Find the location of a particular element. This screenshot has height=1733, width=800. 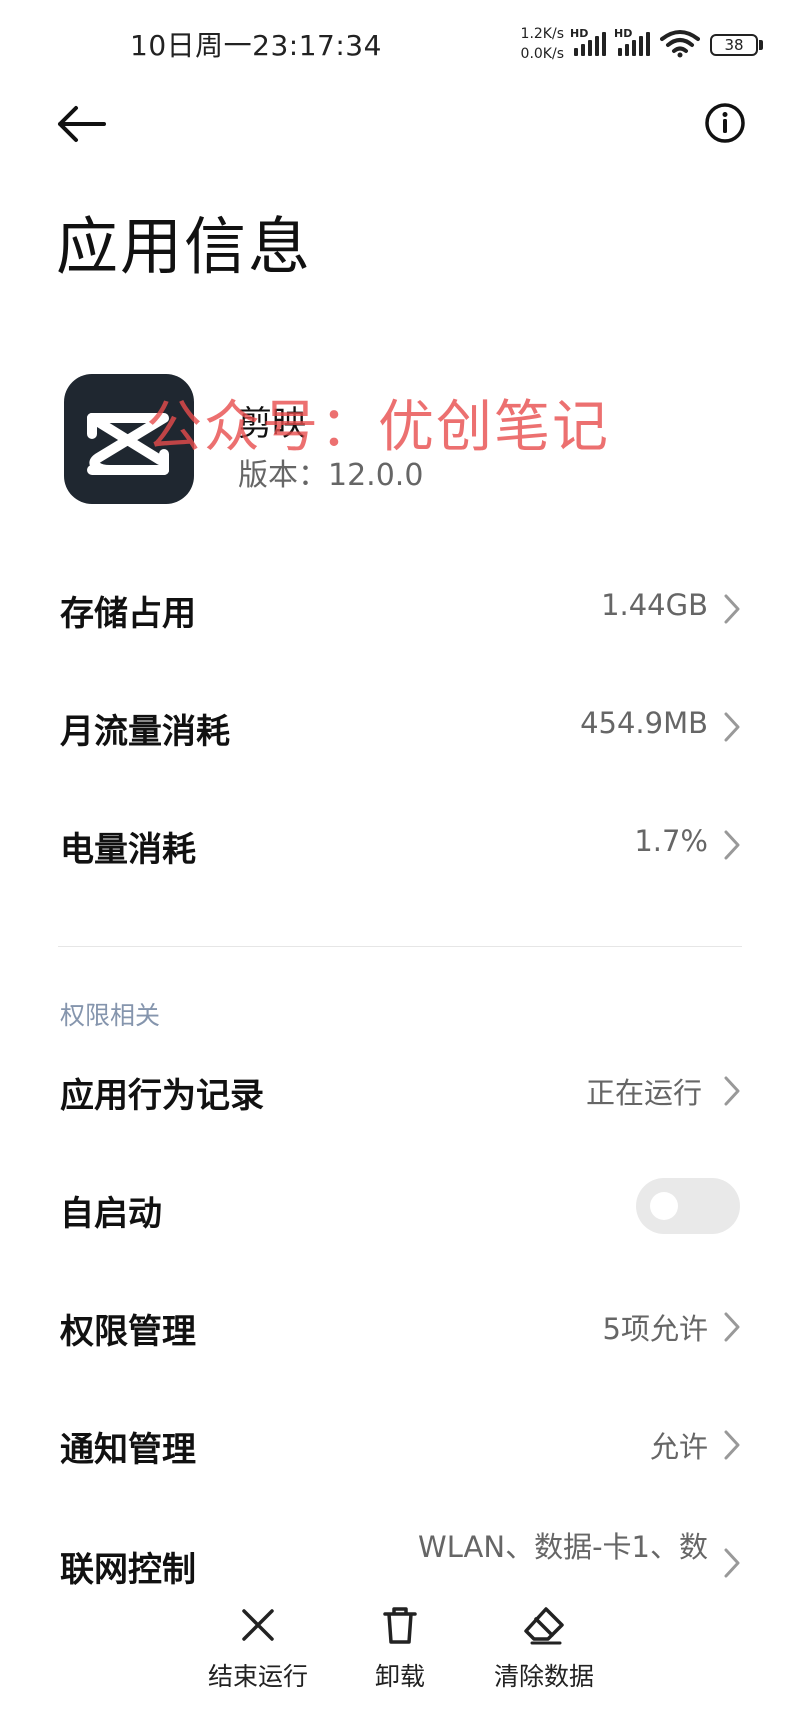

row-value: 454.9MB is located at coordinates (644, 723).